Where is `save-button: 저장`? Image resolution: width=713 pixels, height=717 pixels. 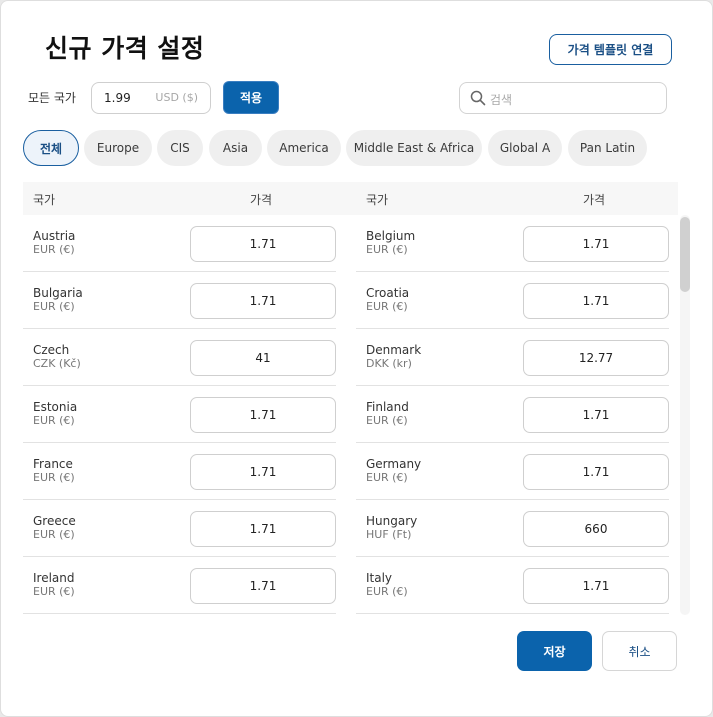 save-button: 저장 is located at coordinates (554, 651).